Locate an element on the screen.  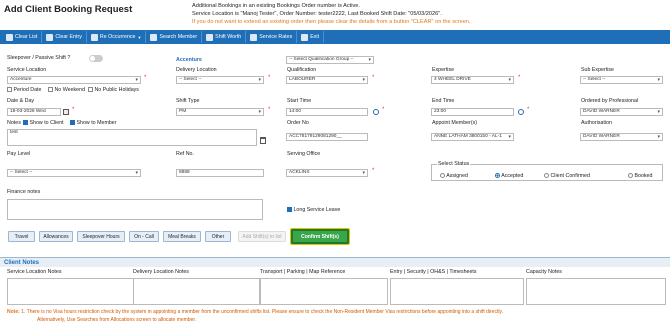
no-weekend-option: No Weekend is located at coordinates (66, 90).